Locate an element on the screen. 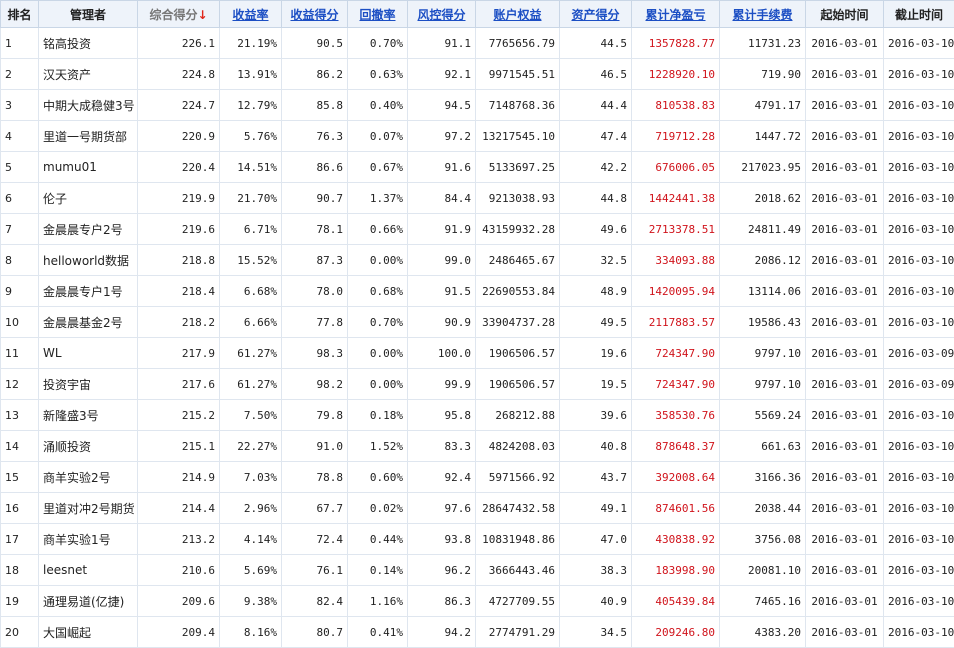 This screenshot has width=954, height=648. cell-fees: 661.63 is located at coordinates (763, 446).